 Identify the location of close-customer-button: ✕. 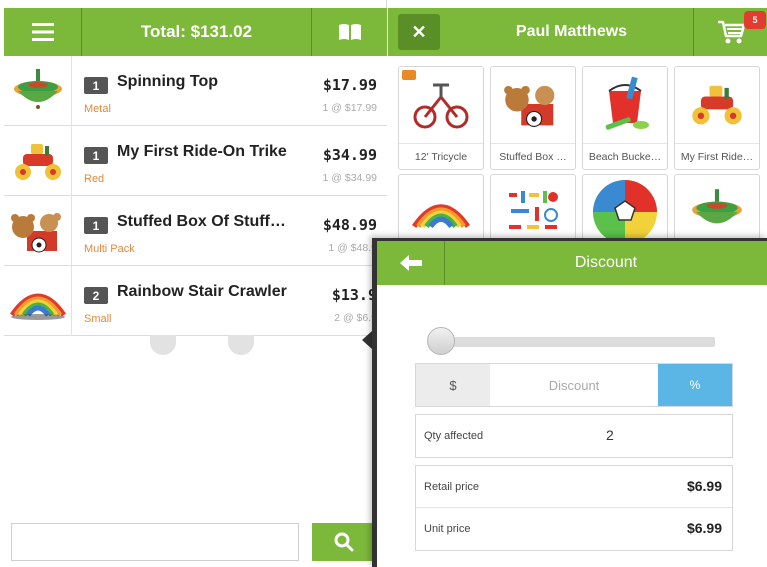
(419, 32).